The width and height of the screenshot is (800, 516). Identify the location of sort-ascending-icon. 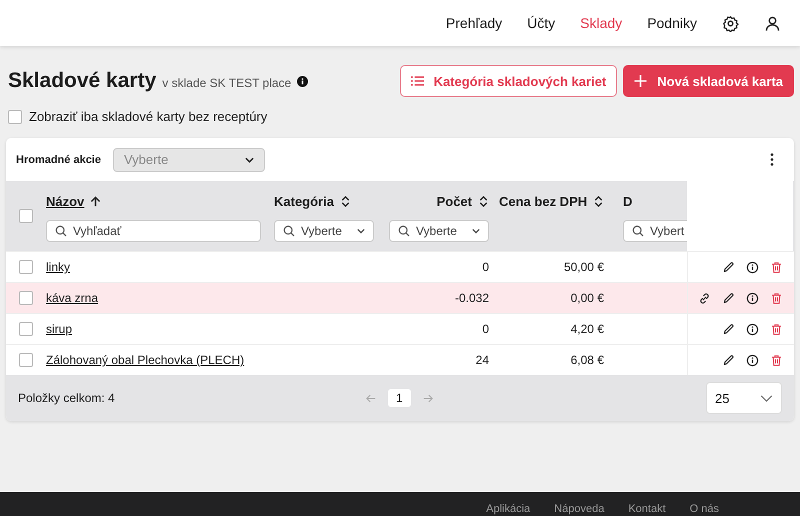
(96, 201).